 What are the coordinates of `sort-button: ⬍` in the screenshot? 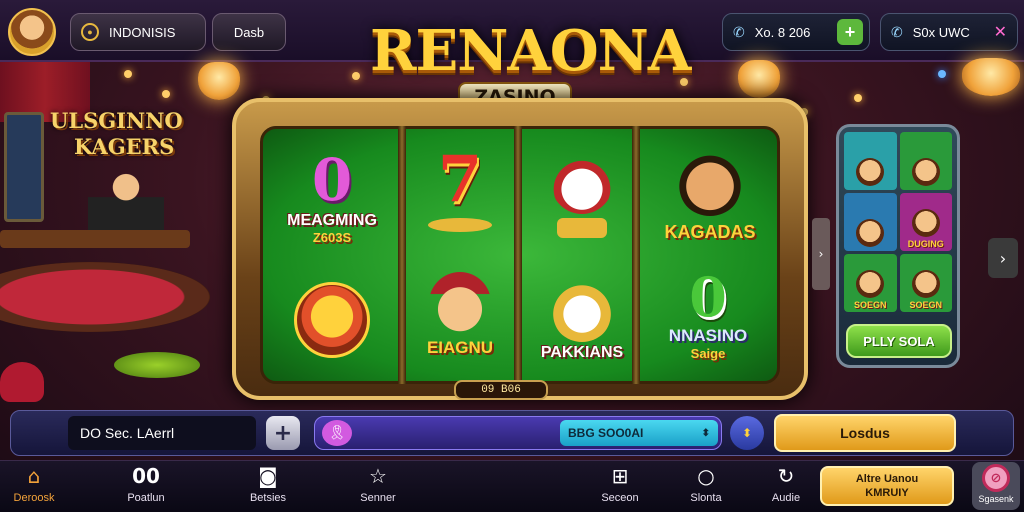 It's located at (747, 433).